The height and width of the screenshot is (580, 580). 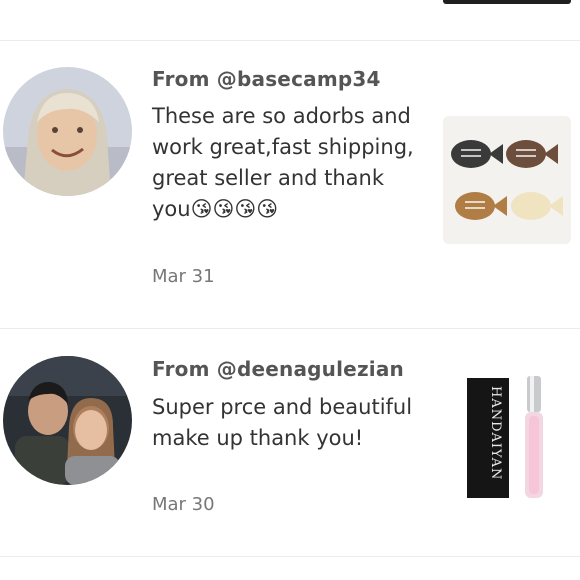 What do you see at coordinates (234, 209) in the screenshot?
I see `kiss-emoji-icon: 😘😘😘😘` at bounding box center [234, 209].